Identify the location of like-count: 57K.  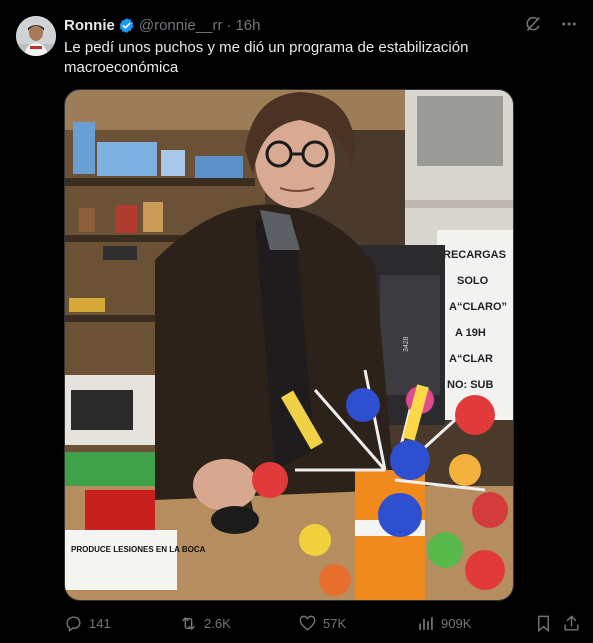
(335, 623).